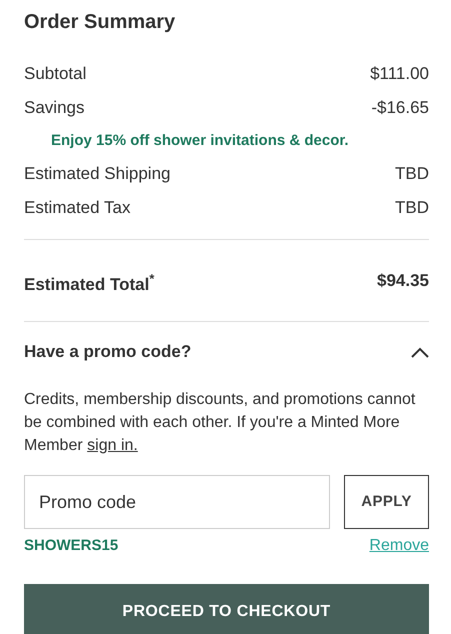 This screenshot has width=451, height=634. What do you see at coordinates (89, 284) in the screenshot?
I see `total-label: Estimated Total$^{*}$` at bounding box center [89, 284].